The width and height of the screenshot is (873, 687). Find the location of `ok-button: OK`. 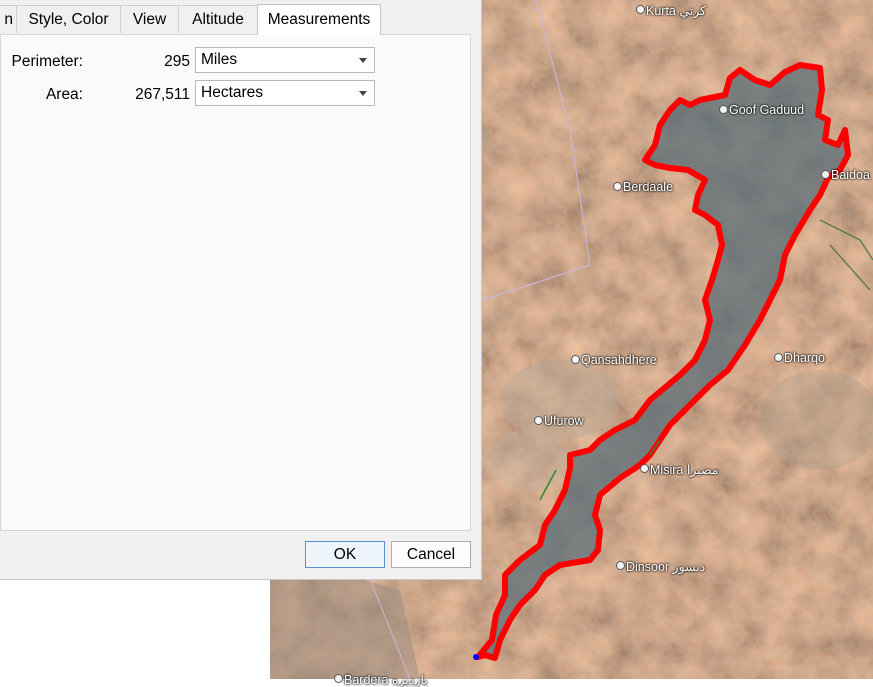

ok-button: OK is located at coordinates (345, 554).